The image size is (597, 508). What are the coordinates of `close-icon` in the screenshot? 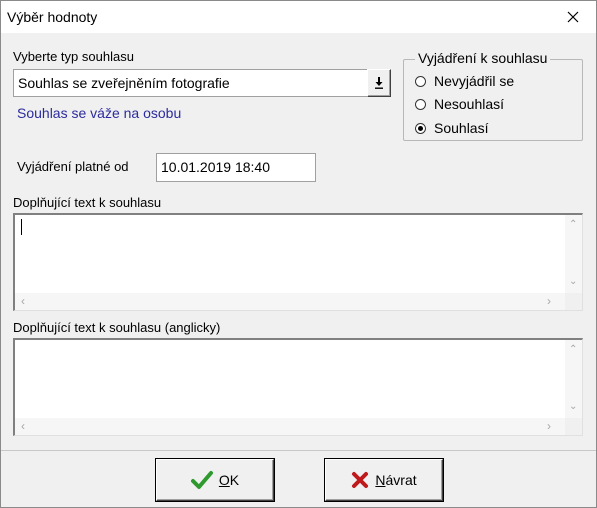 It's located at (573, 17).